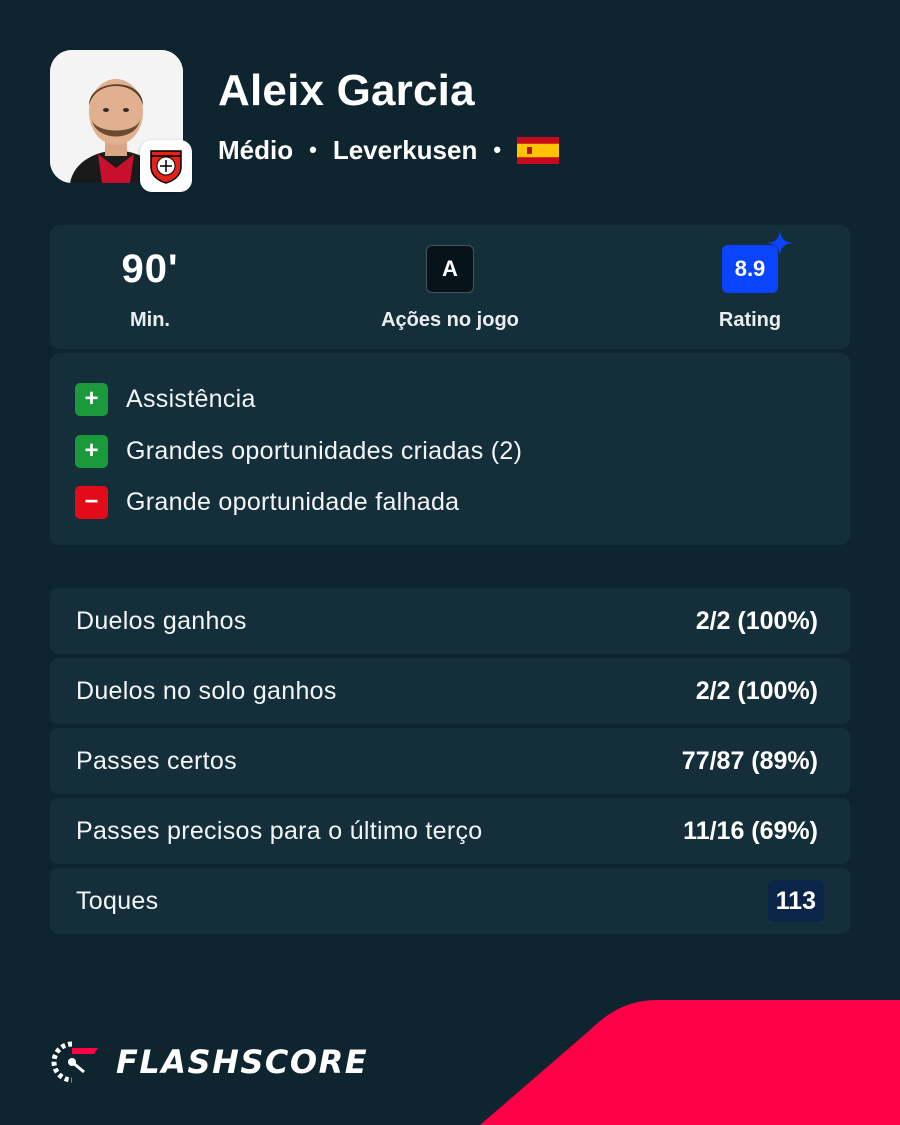 The image size is (900, 1125). I want to click on actions-button: A, so click(450, 269).